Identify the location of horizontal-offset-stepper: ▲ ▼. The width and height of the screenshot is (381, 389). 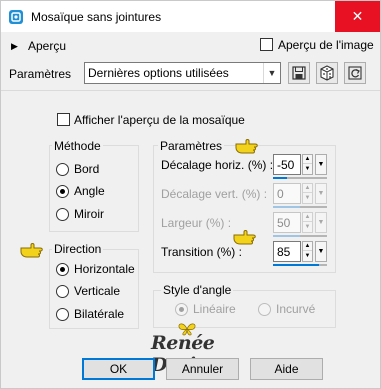
(307, 164).